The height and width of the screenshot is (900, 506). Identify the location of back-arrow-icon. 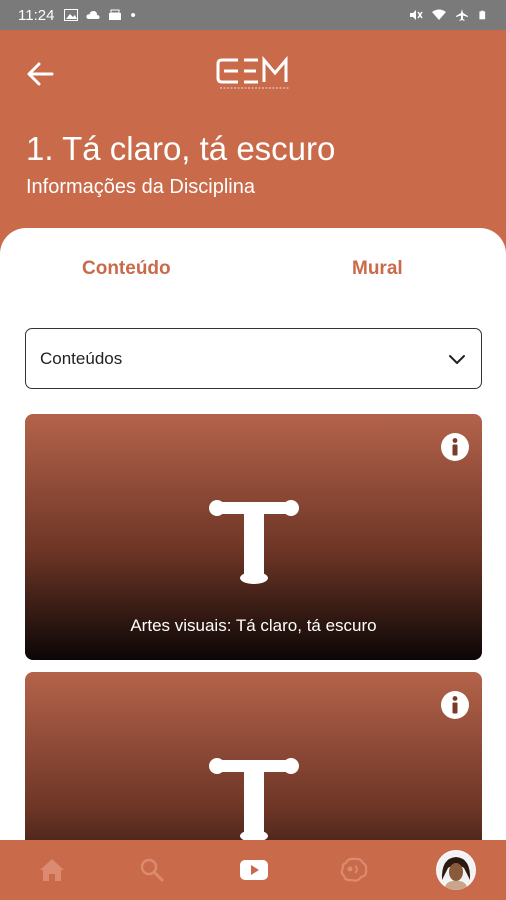
(40, 74).